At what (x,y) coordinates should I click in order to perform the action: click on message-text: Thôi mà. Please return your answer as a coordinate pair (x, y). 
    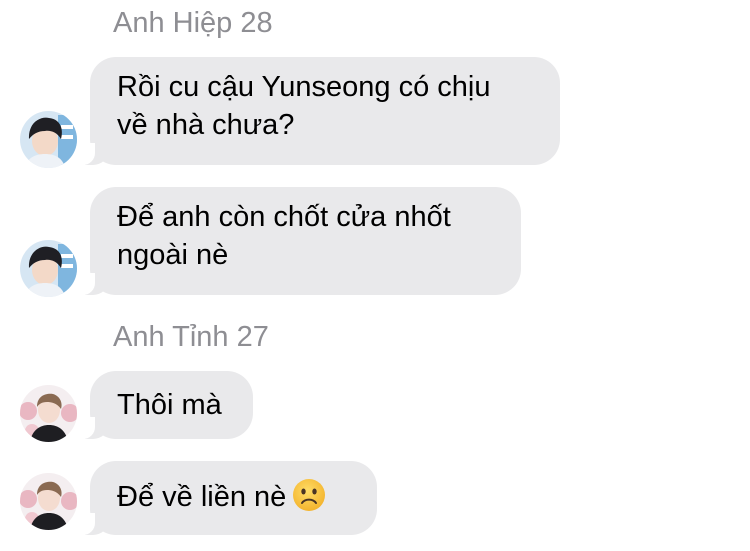
    Looking at the image, I should click on (169, 405).